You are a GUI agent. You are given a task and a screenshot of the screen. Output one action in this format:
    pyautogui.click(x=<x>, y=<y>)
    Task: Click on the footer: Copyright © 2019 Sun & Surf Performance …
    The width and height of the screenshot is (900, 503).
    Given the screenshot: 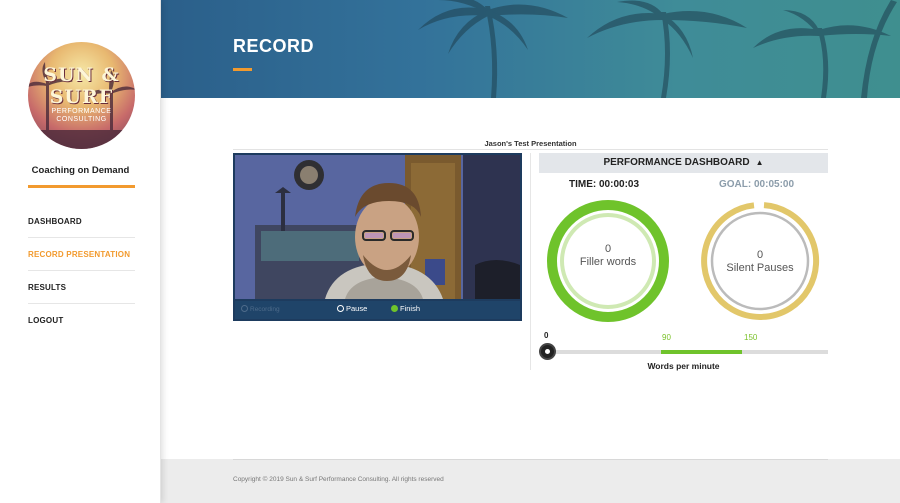 What is the action you would take?
    pyautogui.click(x=530, y=481)
    